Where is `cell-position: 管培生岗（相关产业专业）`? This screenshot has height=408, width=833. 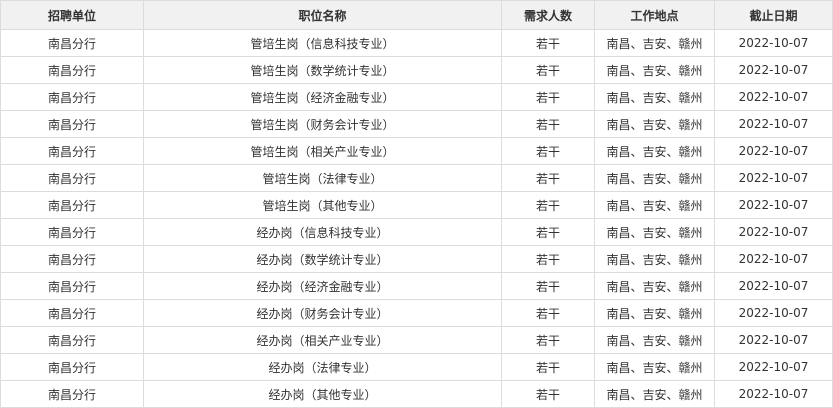 cell-position: 管培生岗（相关产业专业） is located at coordinates (322, 151).